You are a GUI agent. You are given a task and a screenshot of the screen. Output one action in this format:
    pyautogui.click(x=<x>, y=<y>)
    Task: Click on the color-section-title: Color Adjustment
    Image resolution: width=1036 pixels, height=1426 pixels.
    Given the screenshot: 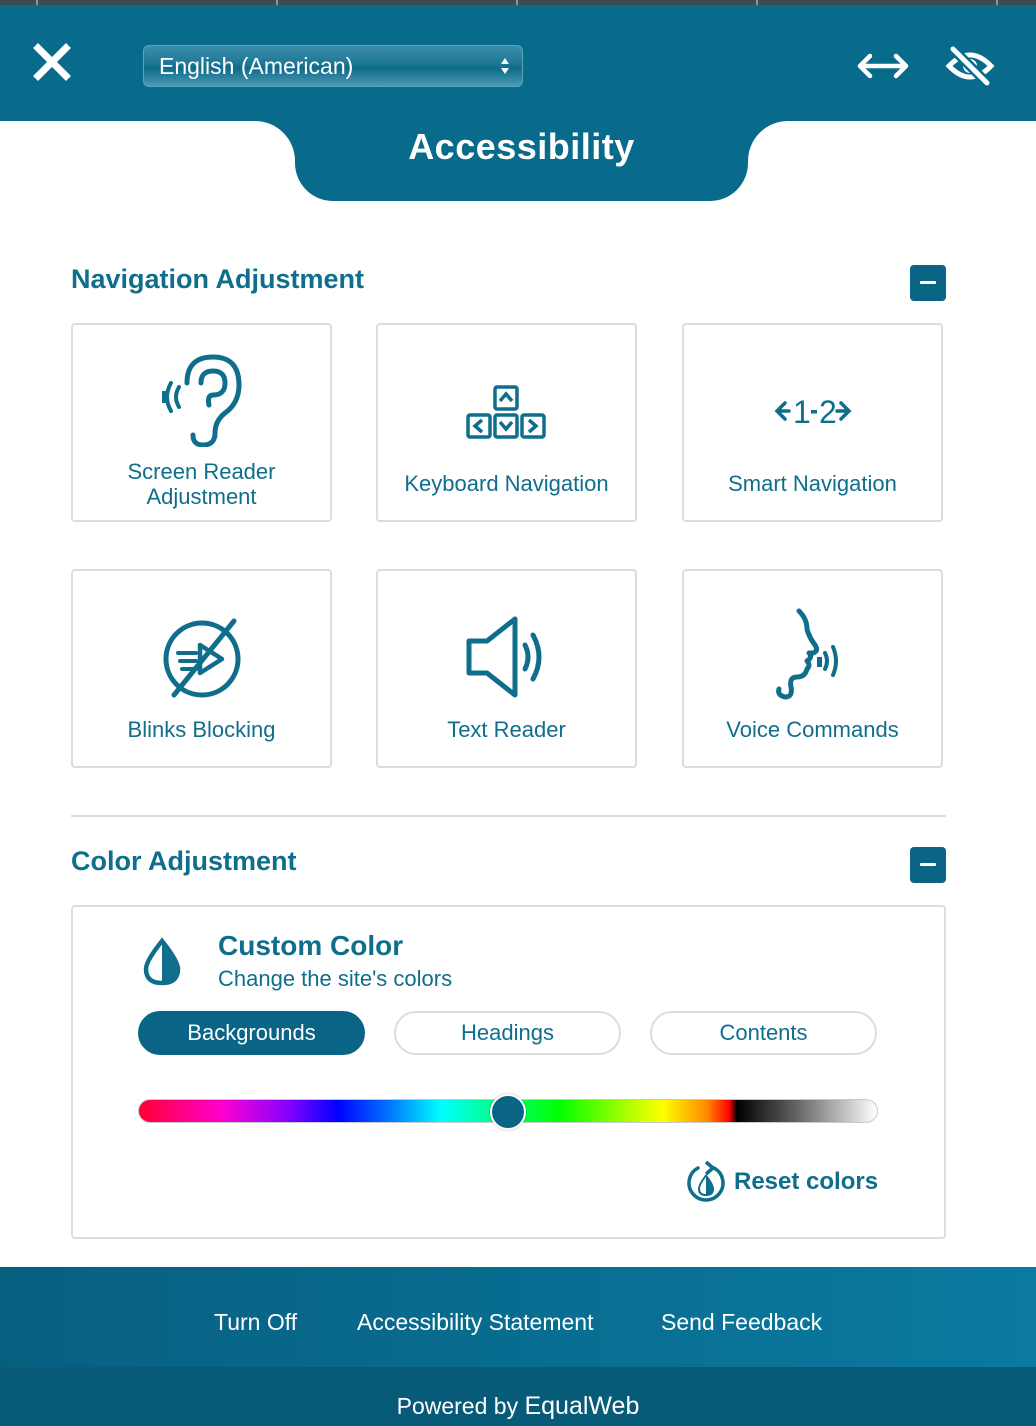 What is the action you would take?
    pyautogui.click(x=184, y=861)
    